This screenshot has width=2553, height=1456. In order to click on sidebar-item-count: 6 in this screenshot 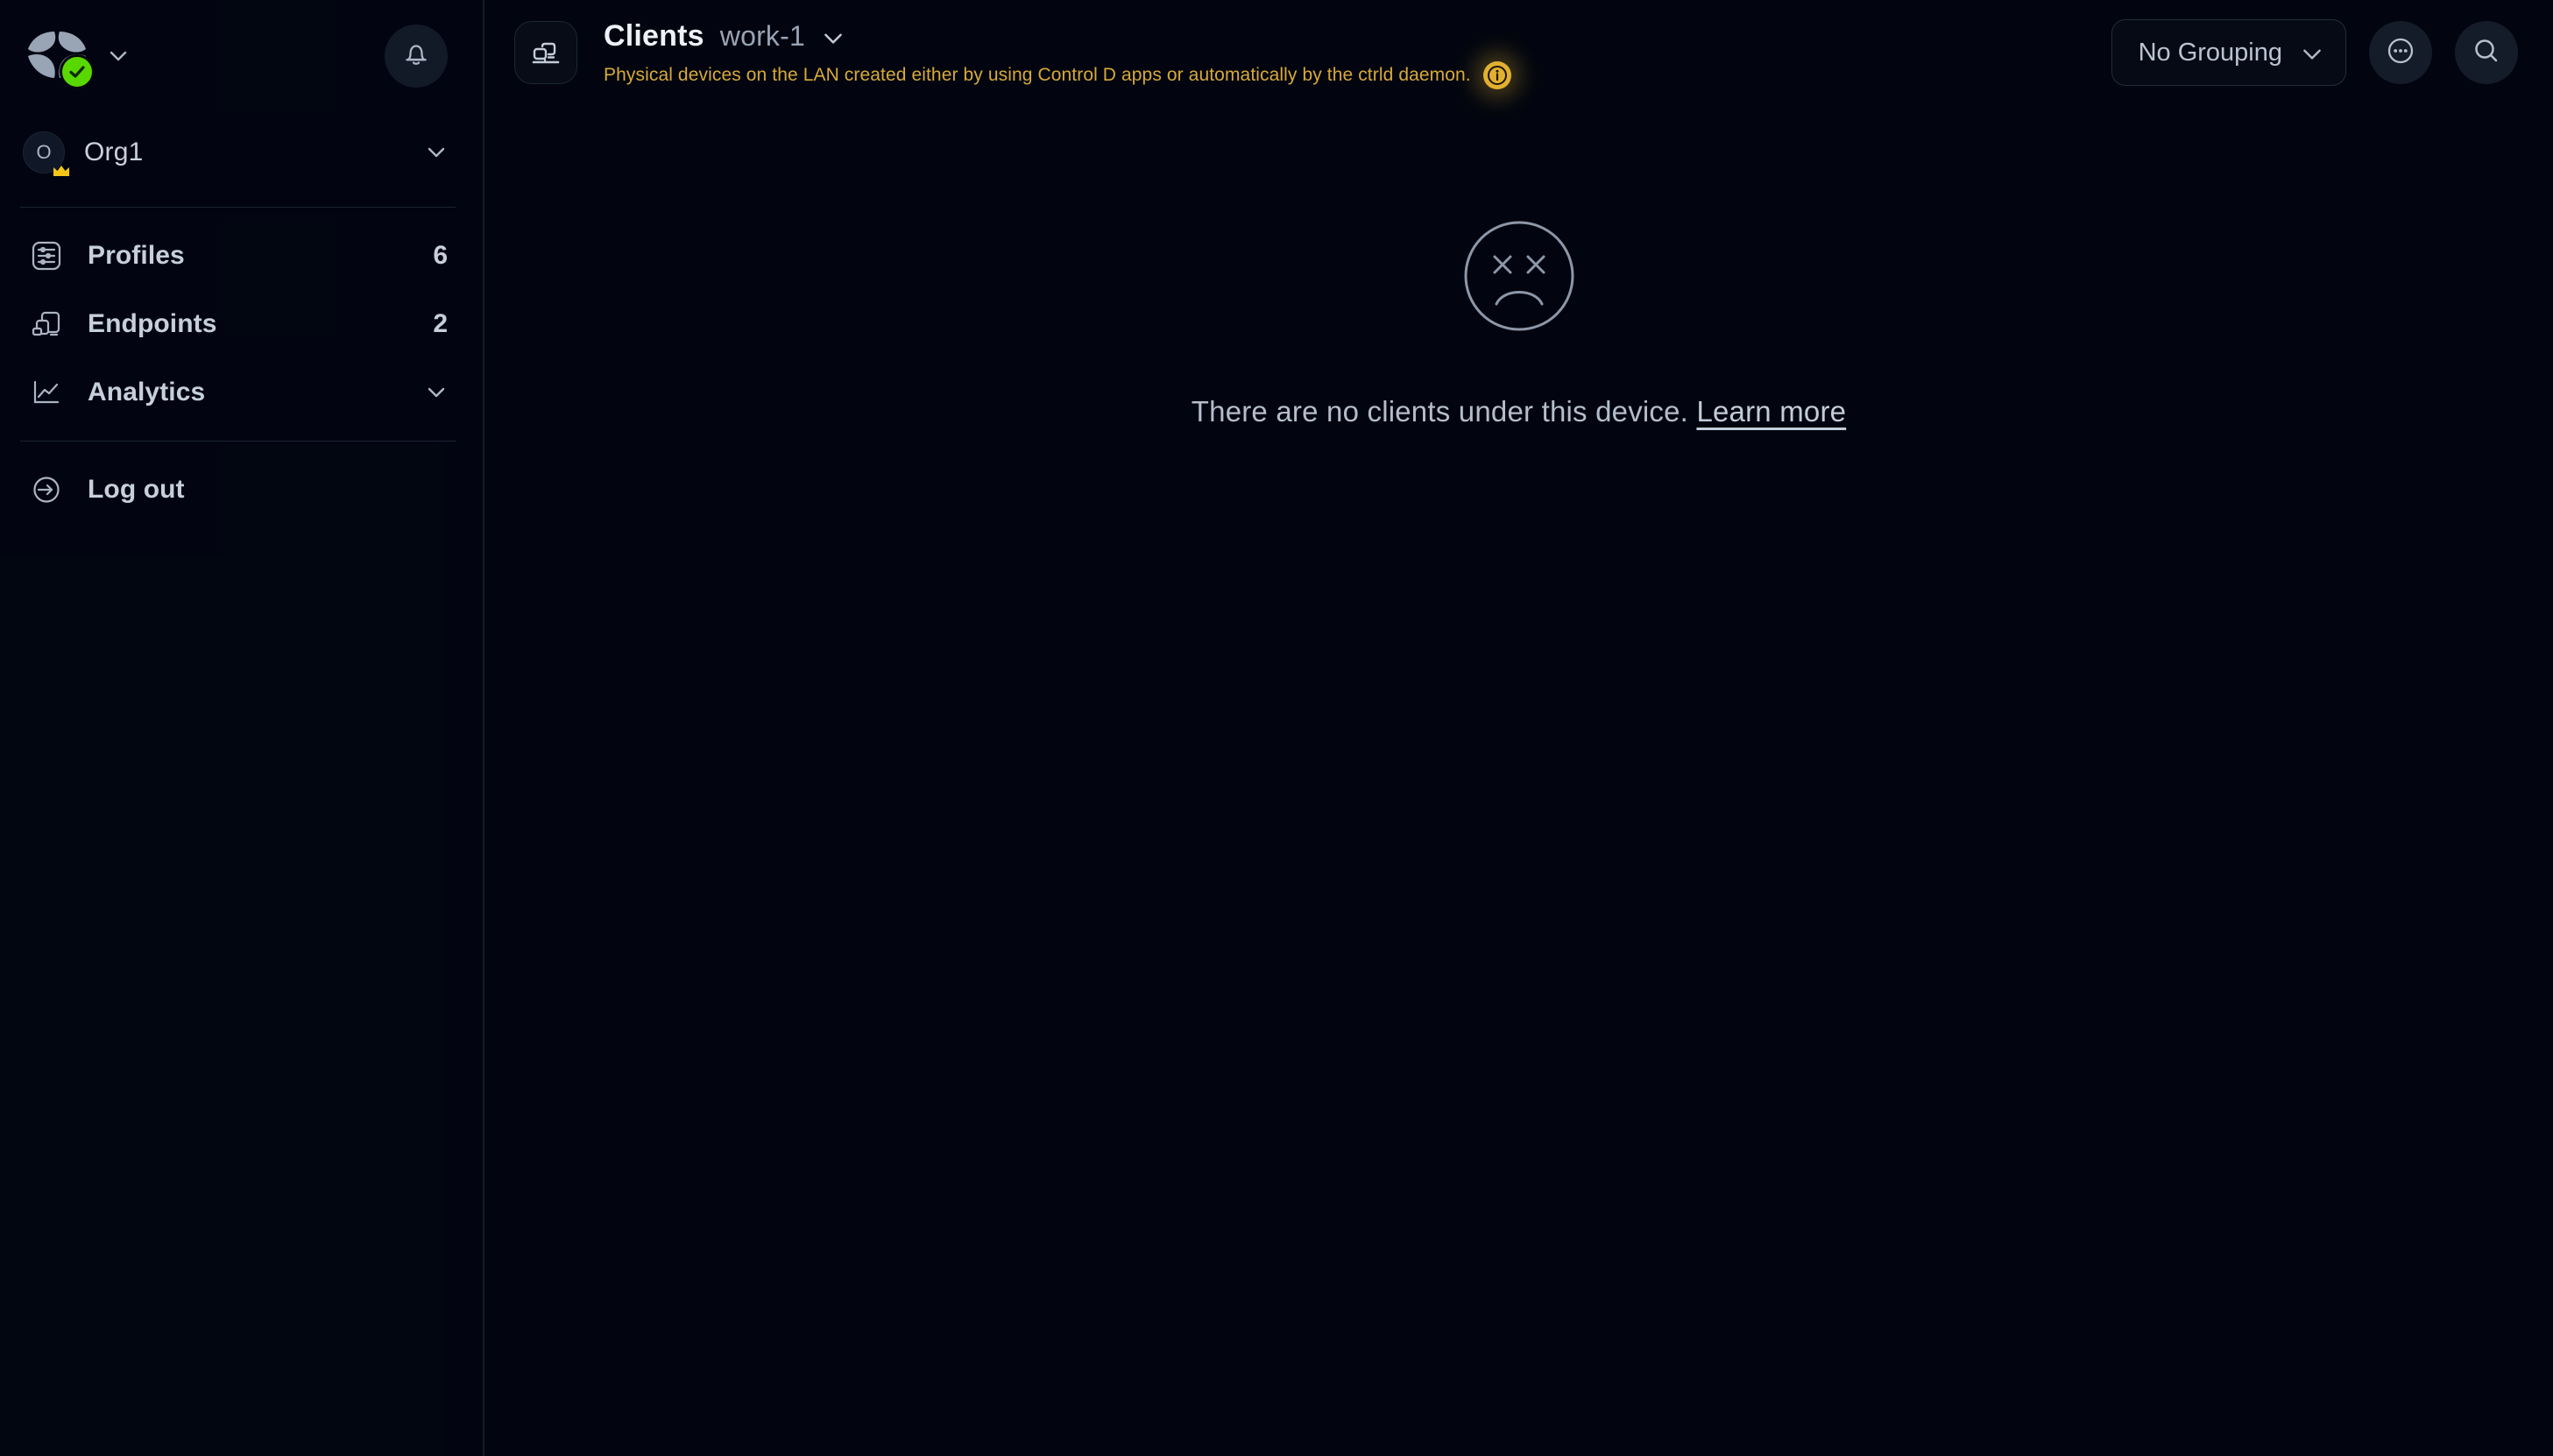, I will do `click(441, 255)`.